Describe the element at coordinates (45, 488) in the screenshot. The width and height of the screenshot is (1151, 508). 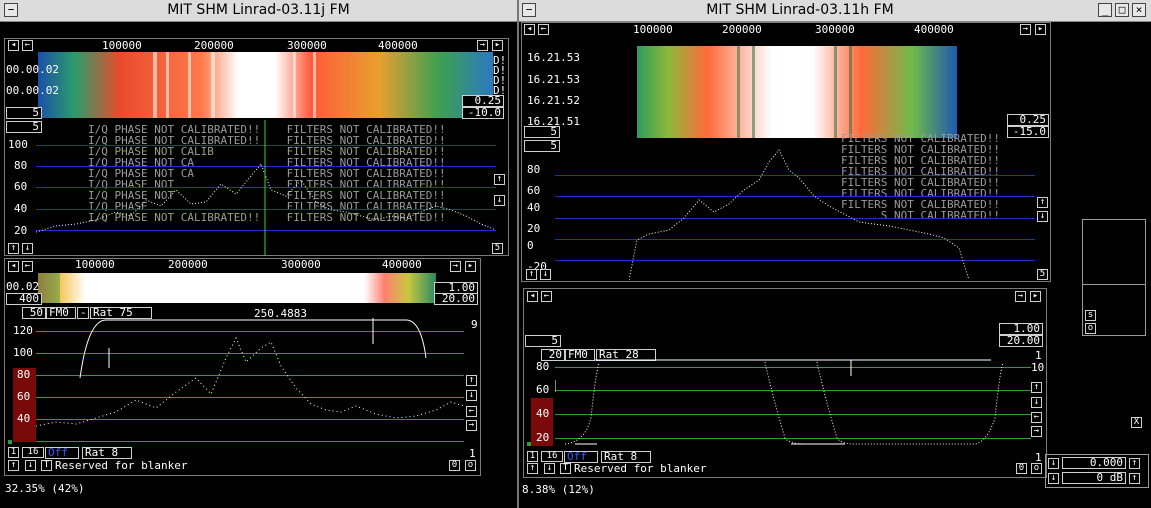
I see `cpu-status: 32.35% (42%)` at that location.